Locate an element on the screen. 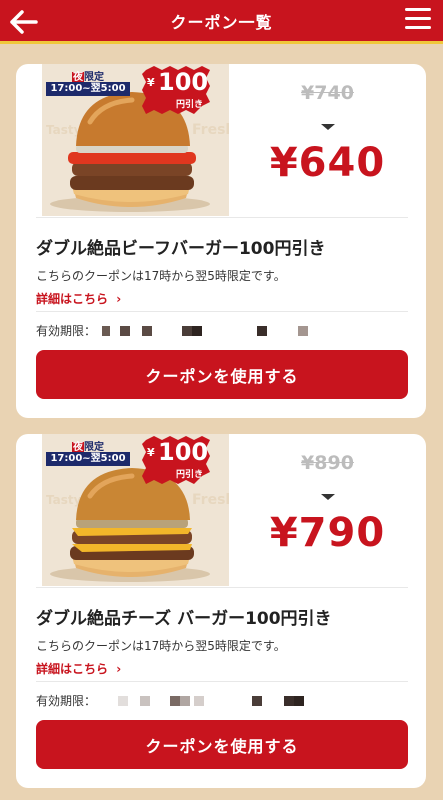  arrow-left-icon is located at coordinates (24, 22).